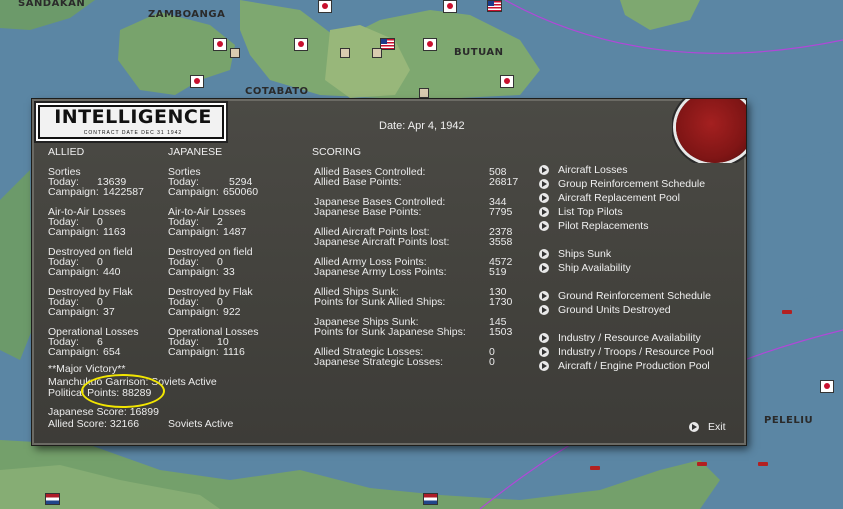 This screenshot has height=509, width=843. Describe the element at coordinates (632, 184) in the screenshot. I see `menu-label: Group Reinforcement Schedule` at that location.